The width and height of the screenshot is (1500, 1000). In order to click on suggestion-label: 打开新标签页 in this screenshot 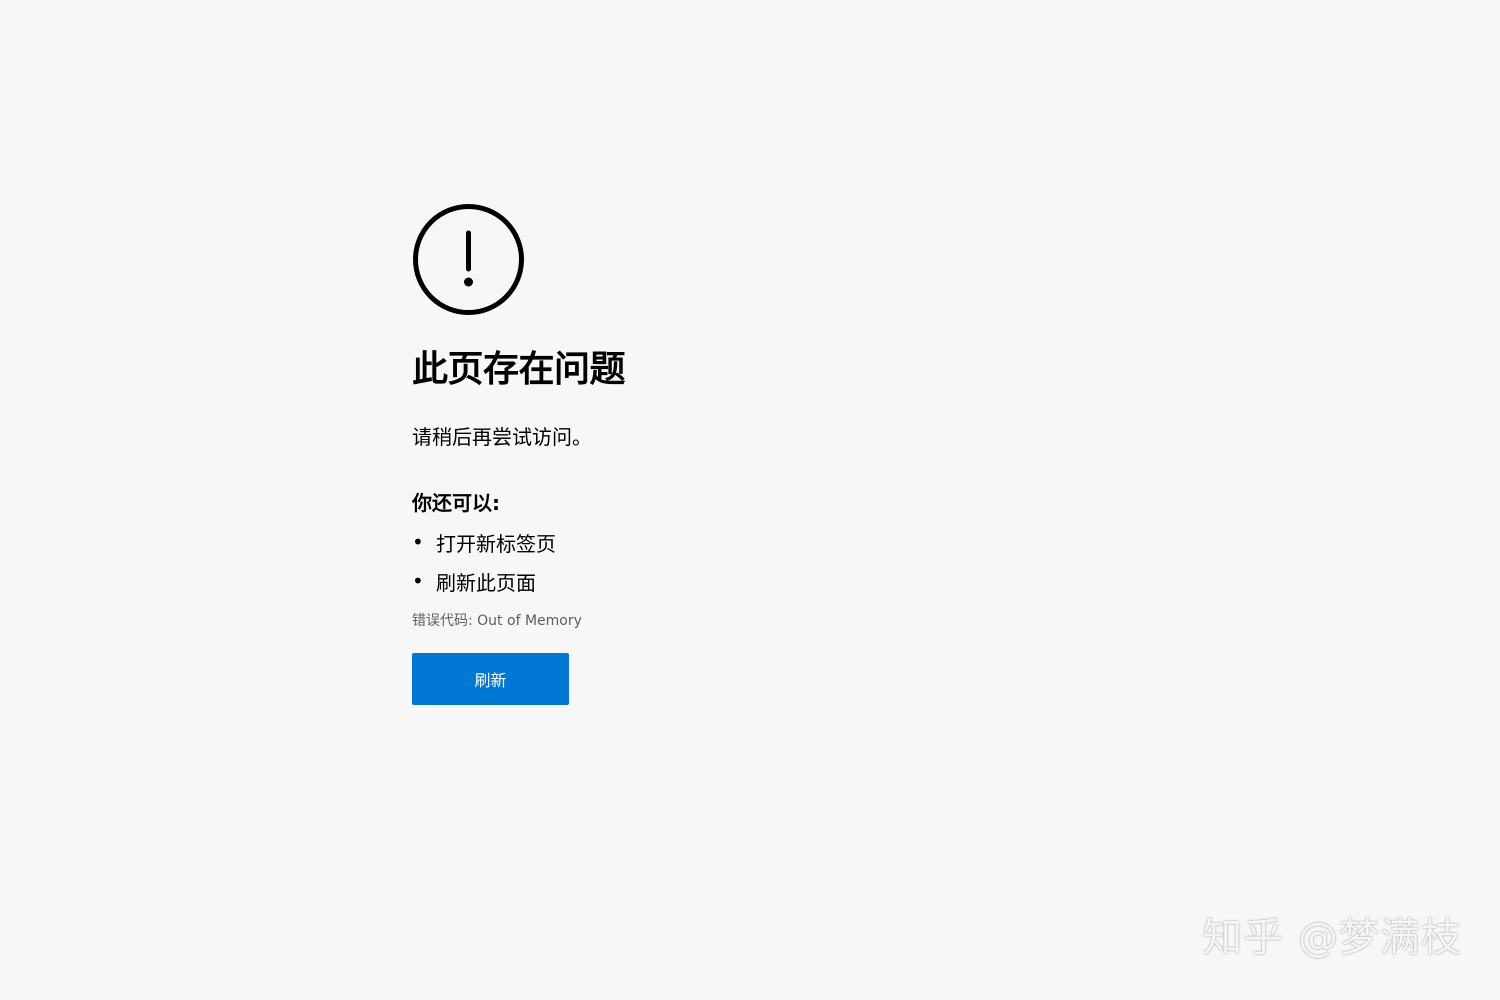, I will do `click(496, 544)`.